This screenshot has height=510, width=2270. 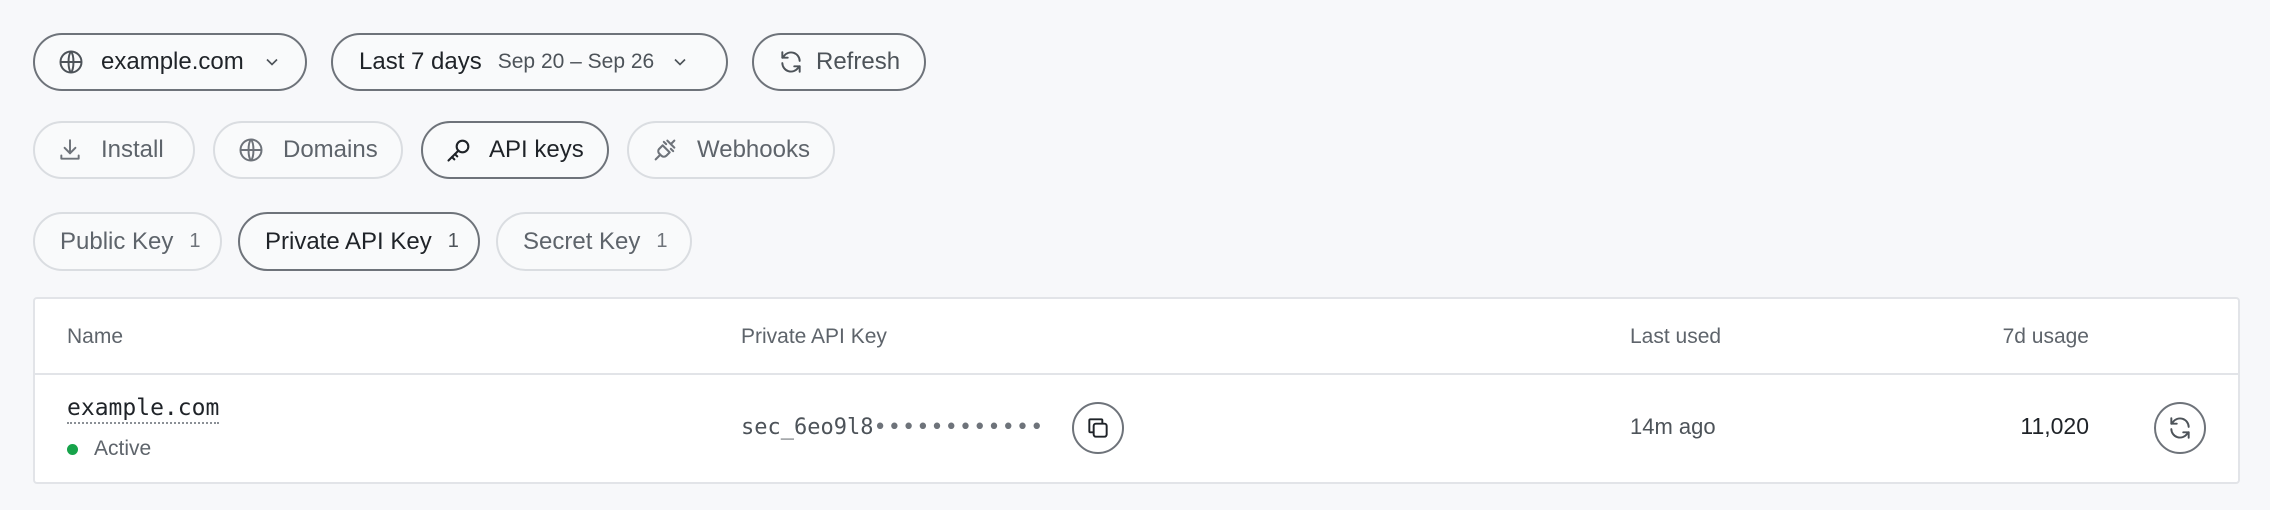 What do you see at coordinates (143, 409) in the screenshot?
I see `key-name: example.com` at bounding box center [143, 409].